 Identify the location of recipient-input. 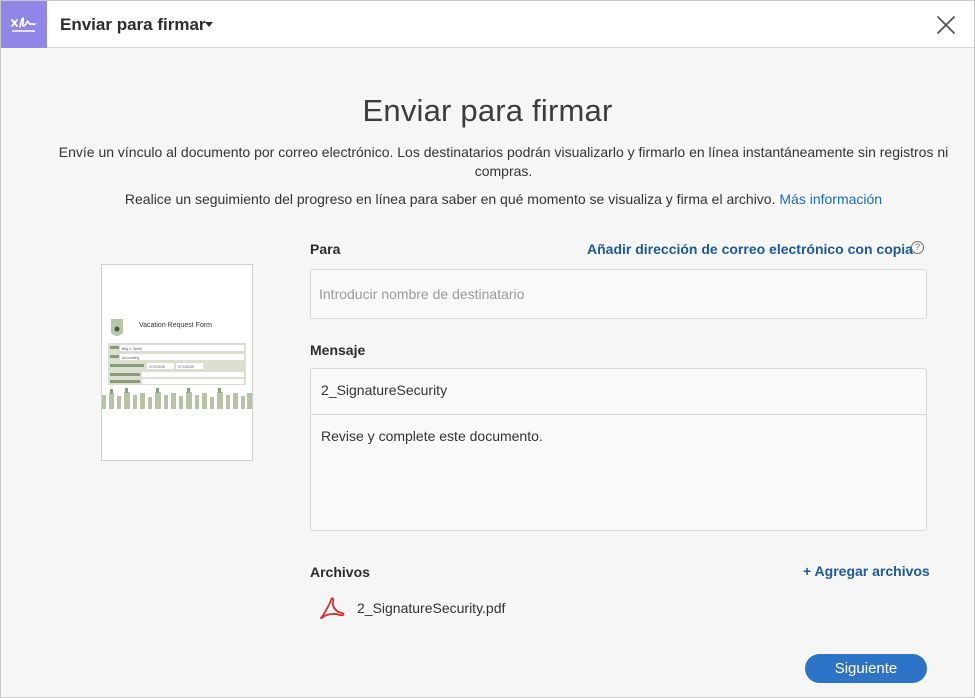
(618, 294).